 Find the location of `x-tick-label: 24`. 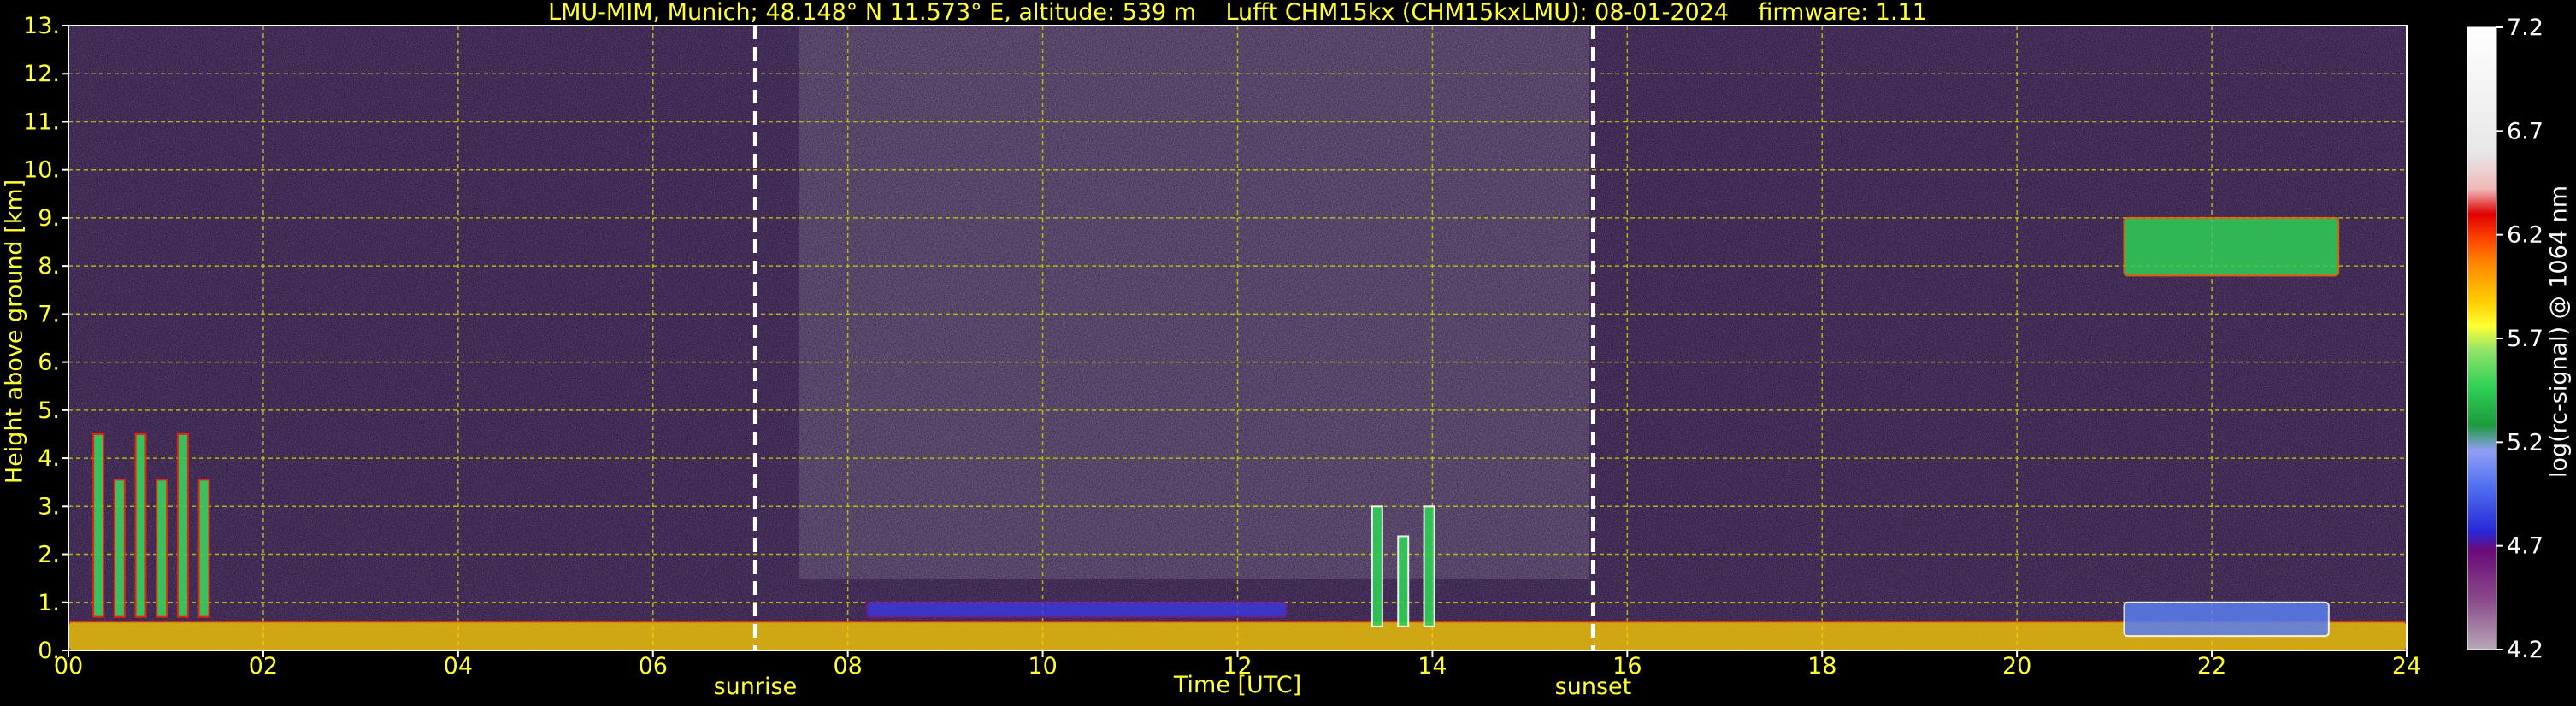

x-tick-label: 24 is located at coordinates (2406, 666).